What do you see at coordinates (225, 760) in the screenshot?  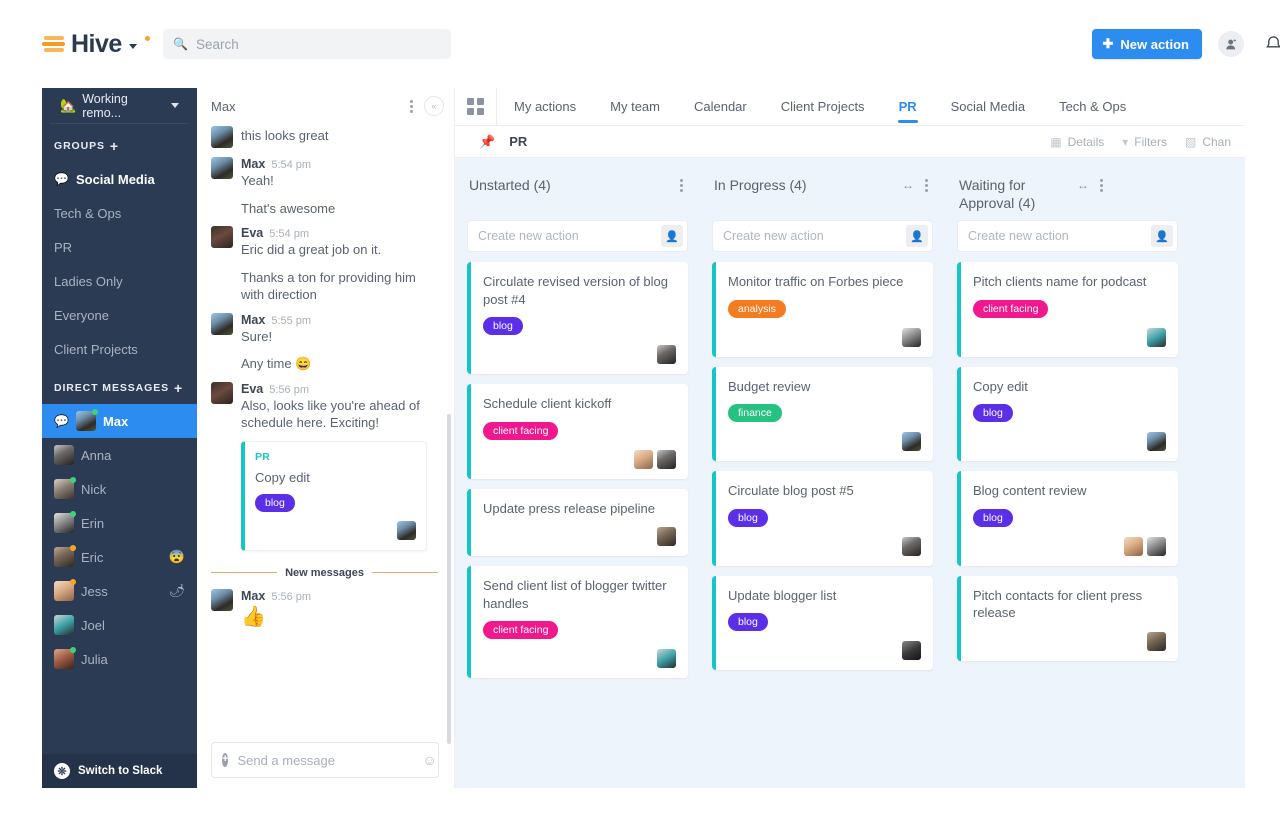 I see `add-attachment-icon: +` at bounding box center [225, 760].